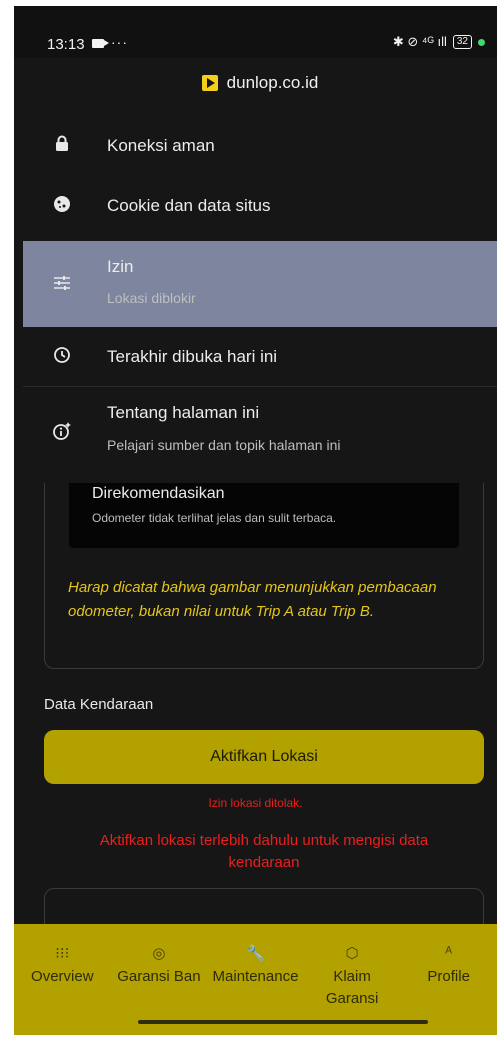 The image size is (497, 1041). I want to click on more-notifications-icon: ···, so click(119, 42).